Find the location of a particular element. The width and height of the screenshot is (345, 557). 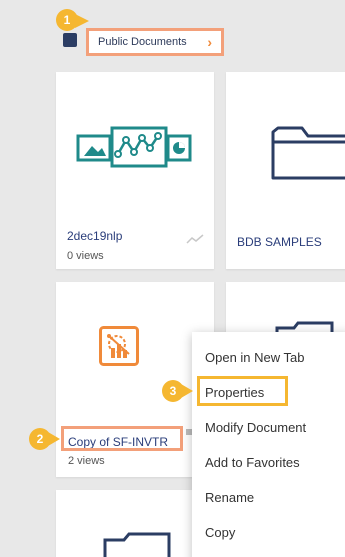

properties-highlight is located at coordinates (242, 391).